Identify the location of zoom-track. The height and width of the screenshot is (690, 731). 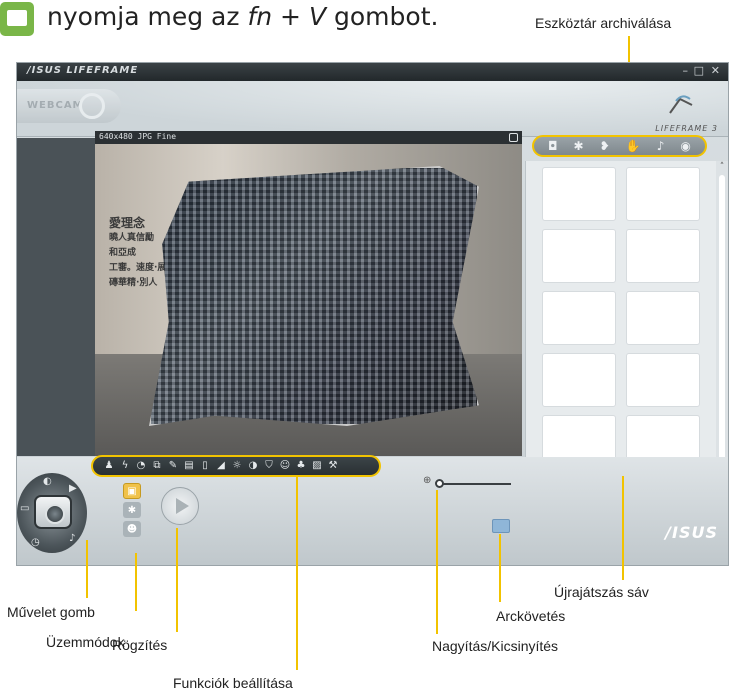
(474, 484).